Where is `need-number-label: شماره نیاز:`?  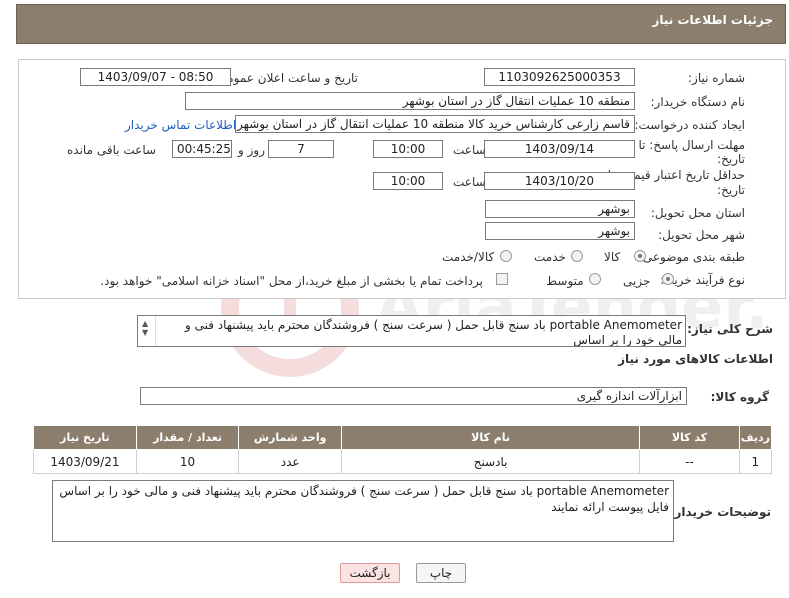 need-number-label: شماره نیاز: is located at coordinates (716, 78).